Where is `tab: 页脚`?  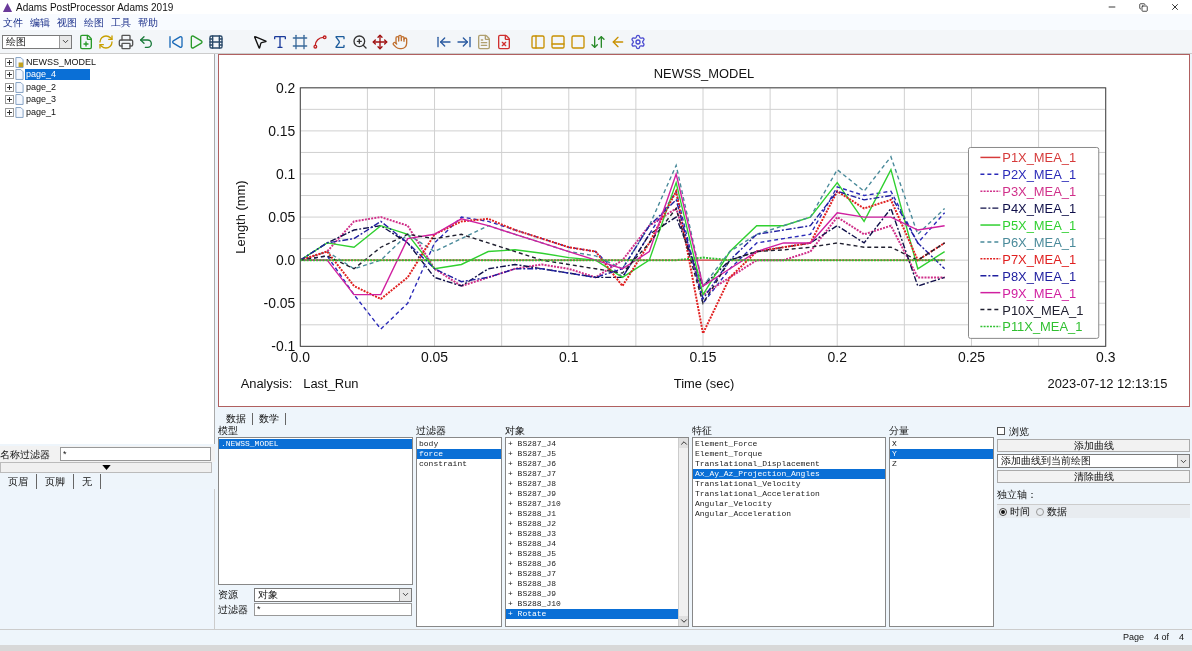
tab: 页脚 is located at coordinates (55, 481).